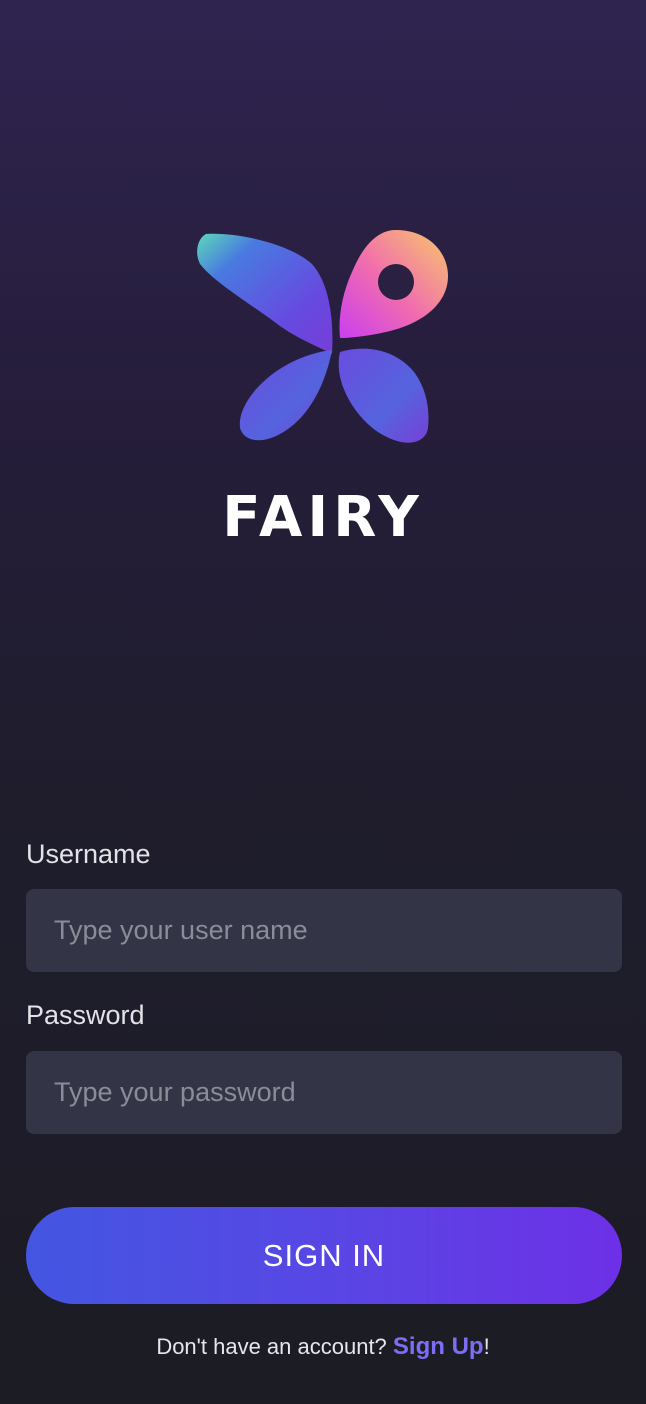 The width and height of the screenshot is (646, 1404). I want to click on sign-up-link: Sign Up, so click(438, 1346).